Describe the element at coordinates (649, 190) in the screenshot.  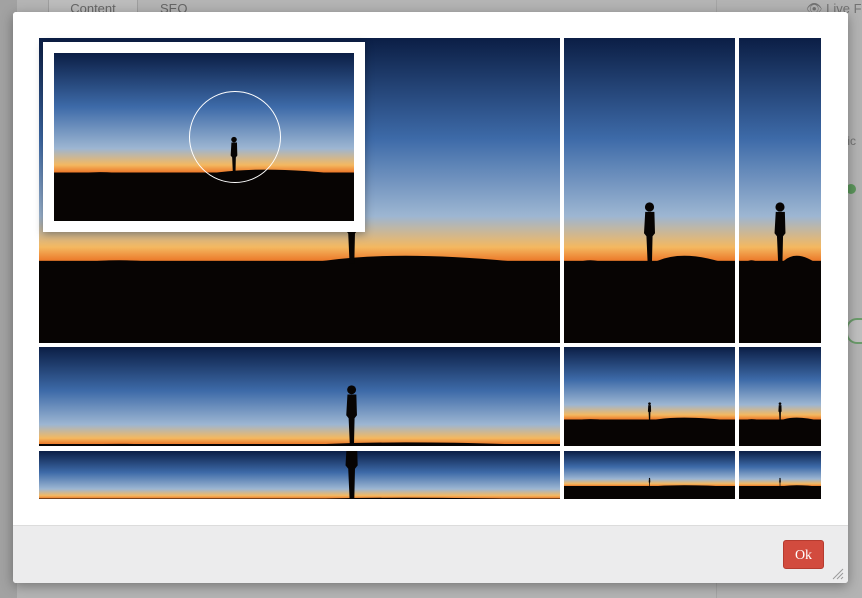
I see `preview-portrait` at that location.